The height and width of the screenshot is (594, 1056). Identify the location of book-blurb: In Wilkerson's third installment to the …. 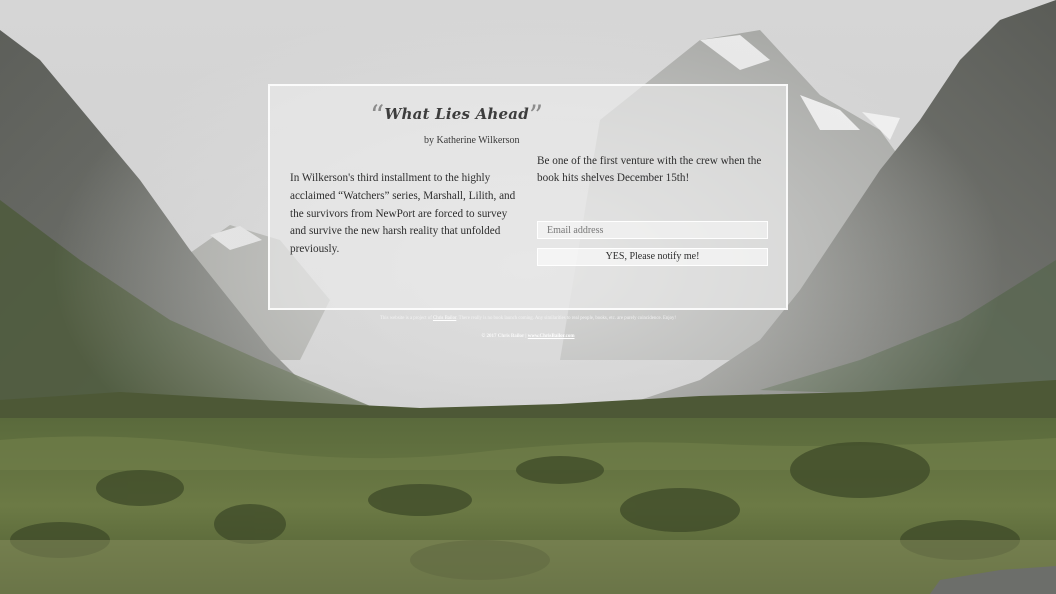
(403, 214).